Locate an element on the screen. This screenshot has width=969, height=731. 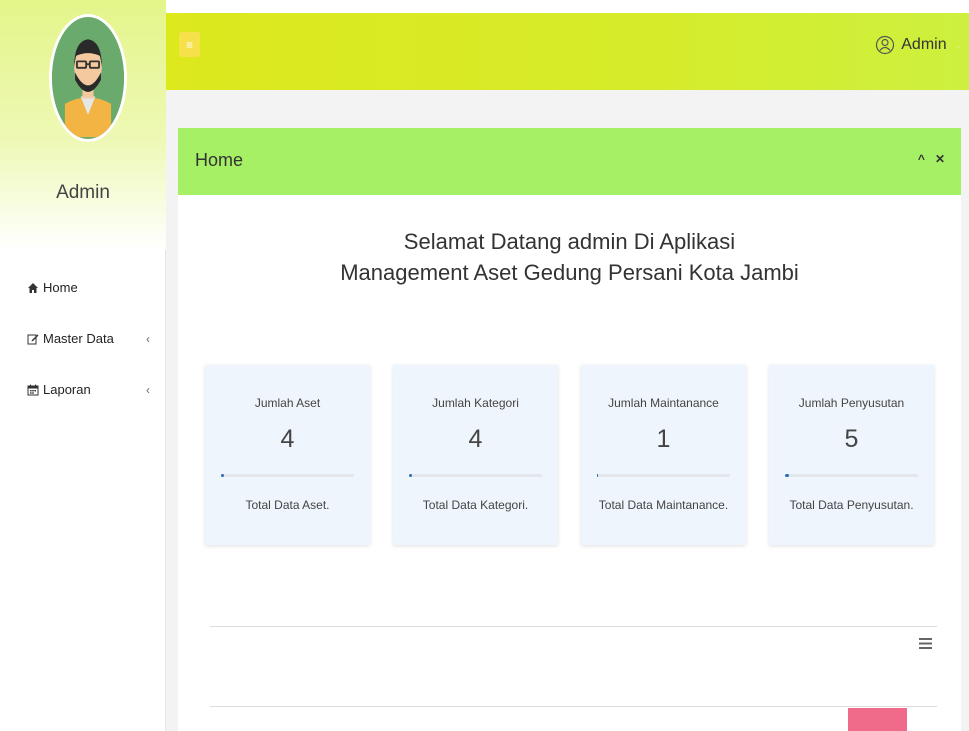
stat-card-footer: Total Data Maintanance. is located at coordinates (663, 505).